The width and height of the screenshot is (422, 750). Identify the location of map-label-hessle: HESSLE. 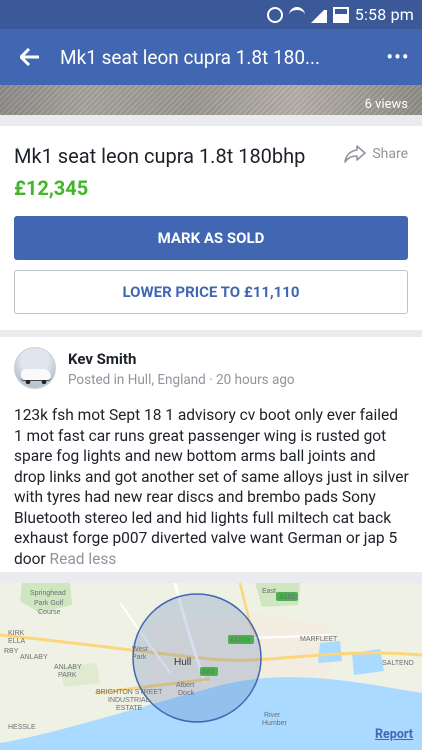
(22, 727).